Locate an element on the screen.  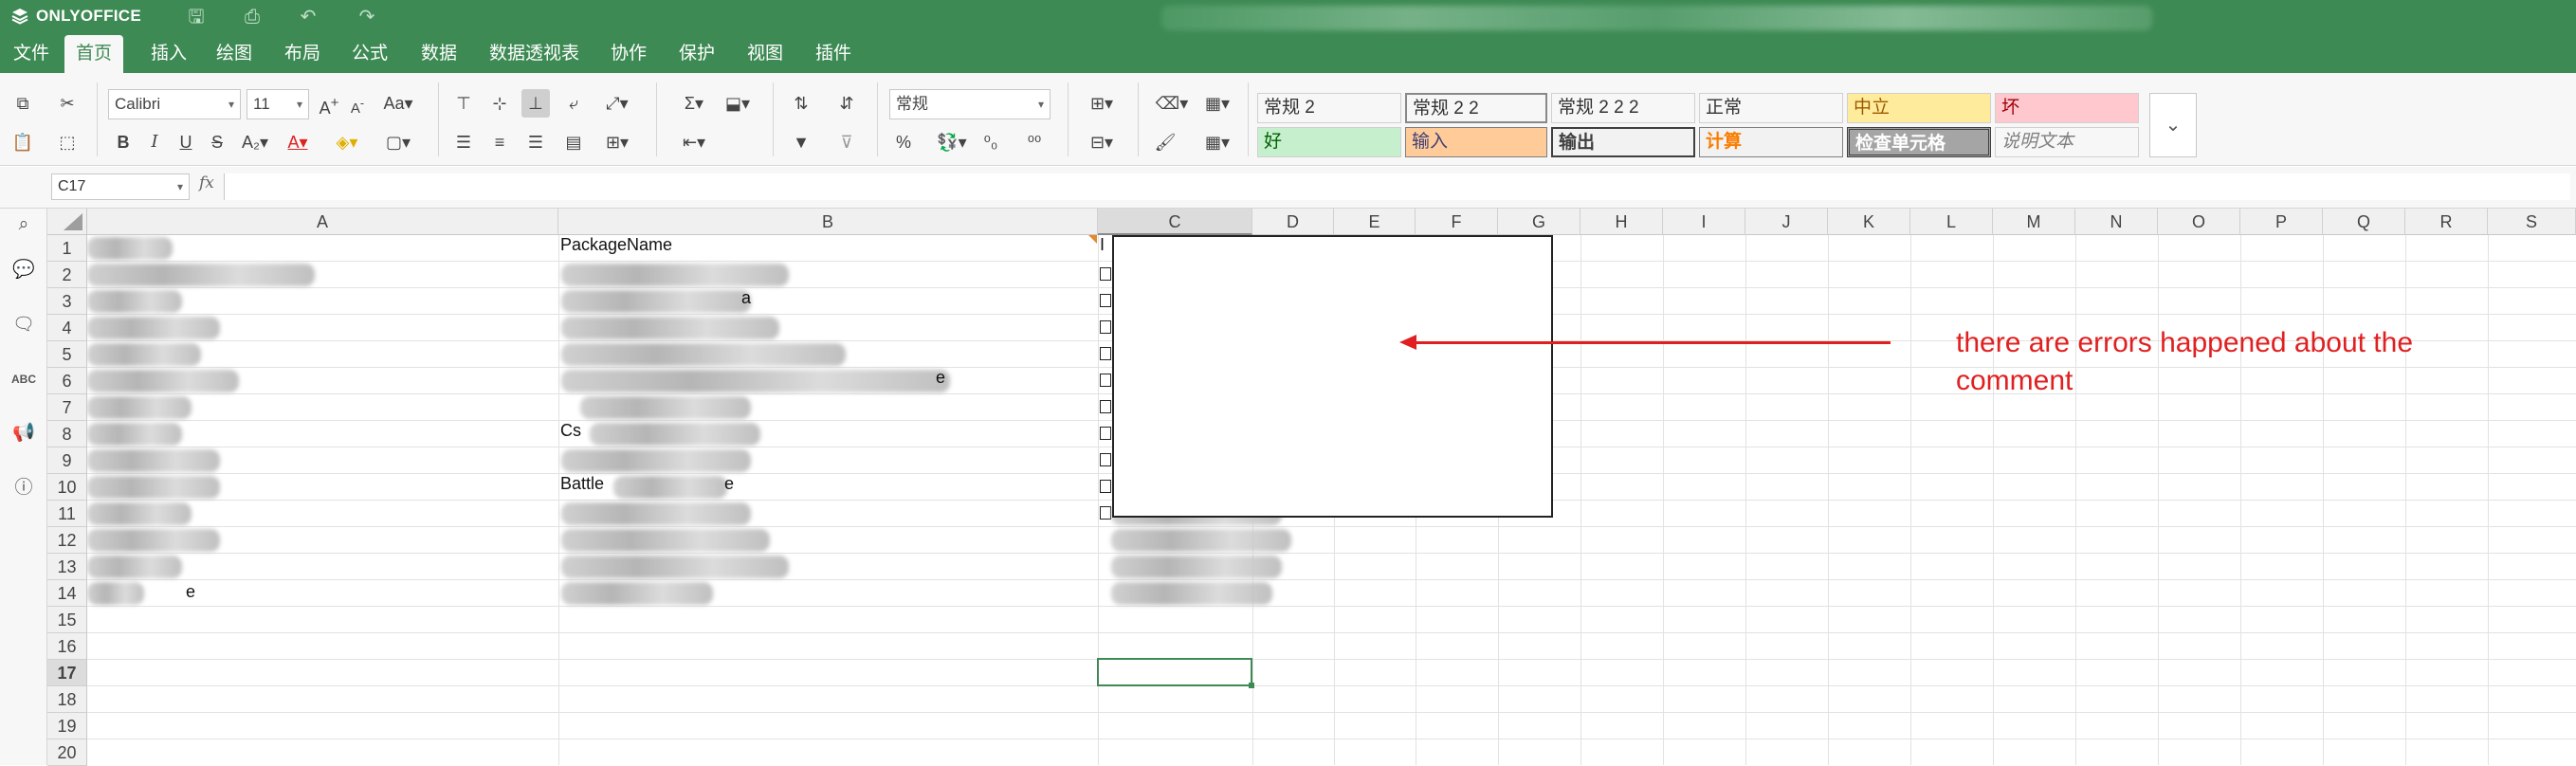
paste-icon: 📋 is located at coordinates (23, 142).